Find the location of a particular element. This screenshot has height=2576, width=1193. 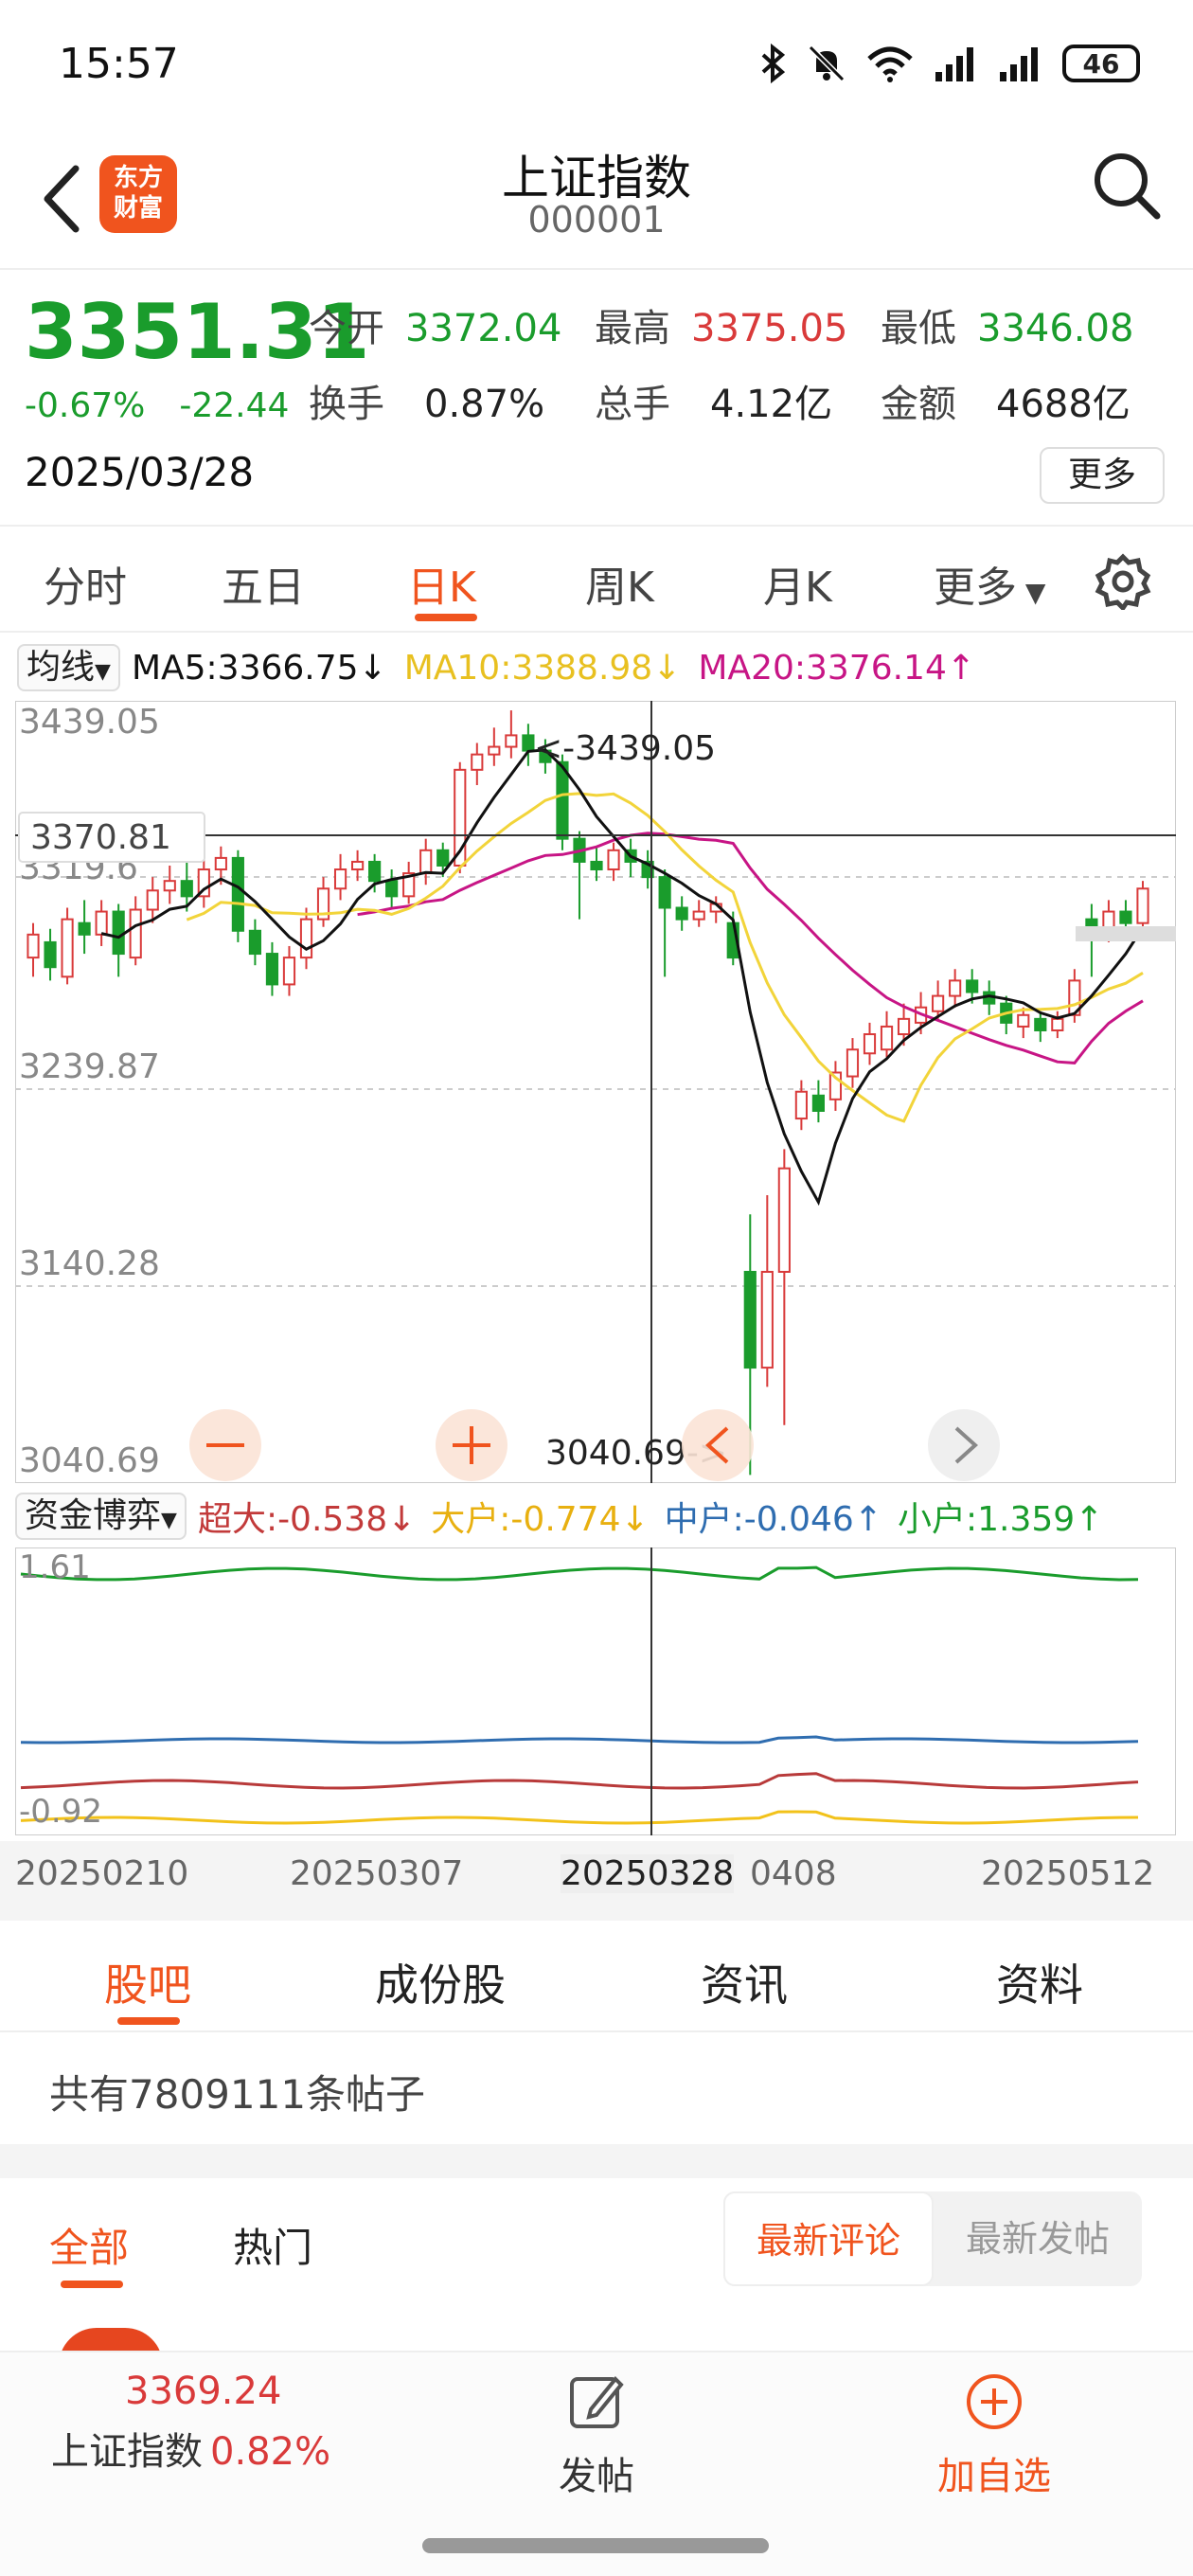

low-value: 3346.08 is located at coordinates (1055, 328).